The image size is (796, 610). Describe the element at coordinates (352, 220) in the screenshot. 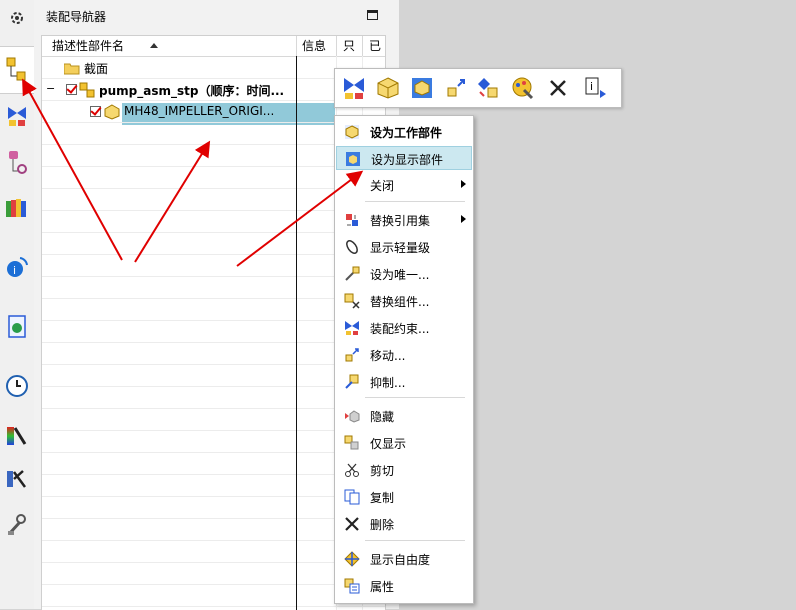

I see `reference-set-icon` at that location.